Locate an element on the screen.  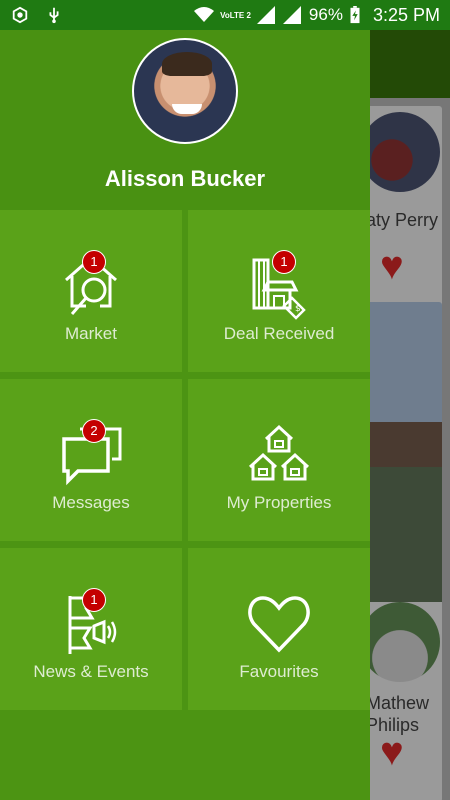
volte-indicator: VoLTE 2 is located at coordinates (235, 15).